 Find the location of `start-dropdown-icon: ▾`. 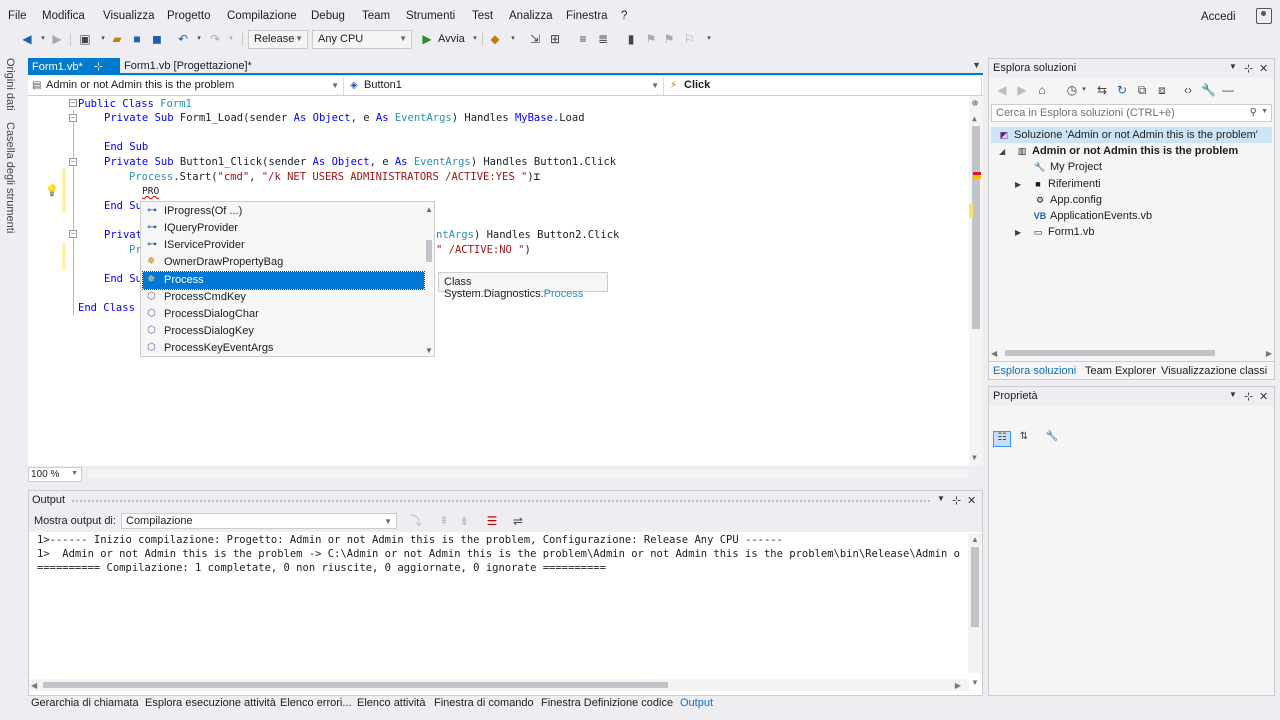

start-dropdown-icon: ▾ is located at coordinates (475, 39).